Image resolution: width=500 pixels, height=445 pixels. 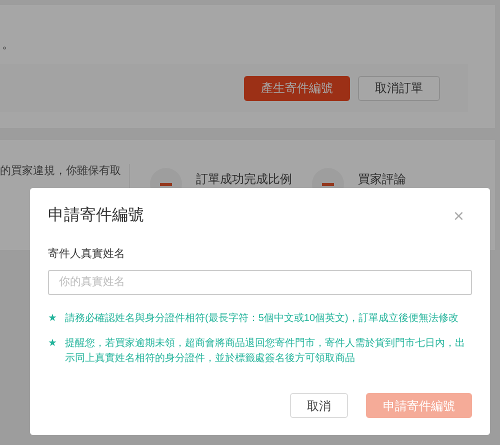 I want to click on note-text: 請務必確認姓名與身分證件相符(最長字符：5個中文或10個英文)，訂單成立後便無法修改, so click(x=262, y=319).